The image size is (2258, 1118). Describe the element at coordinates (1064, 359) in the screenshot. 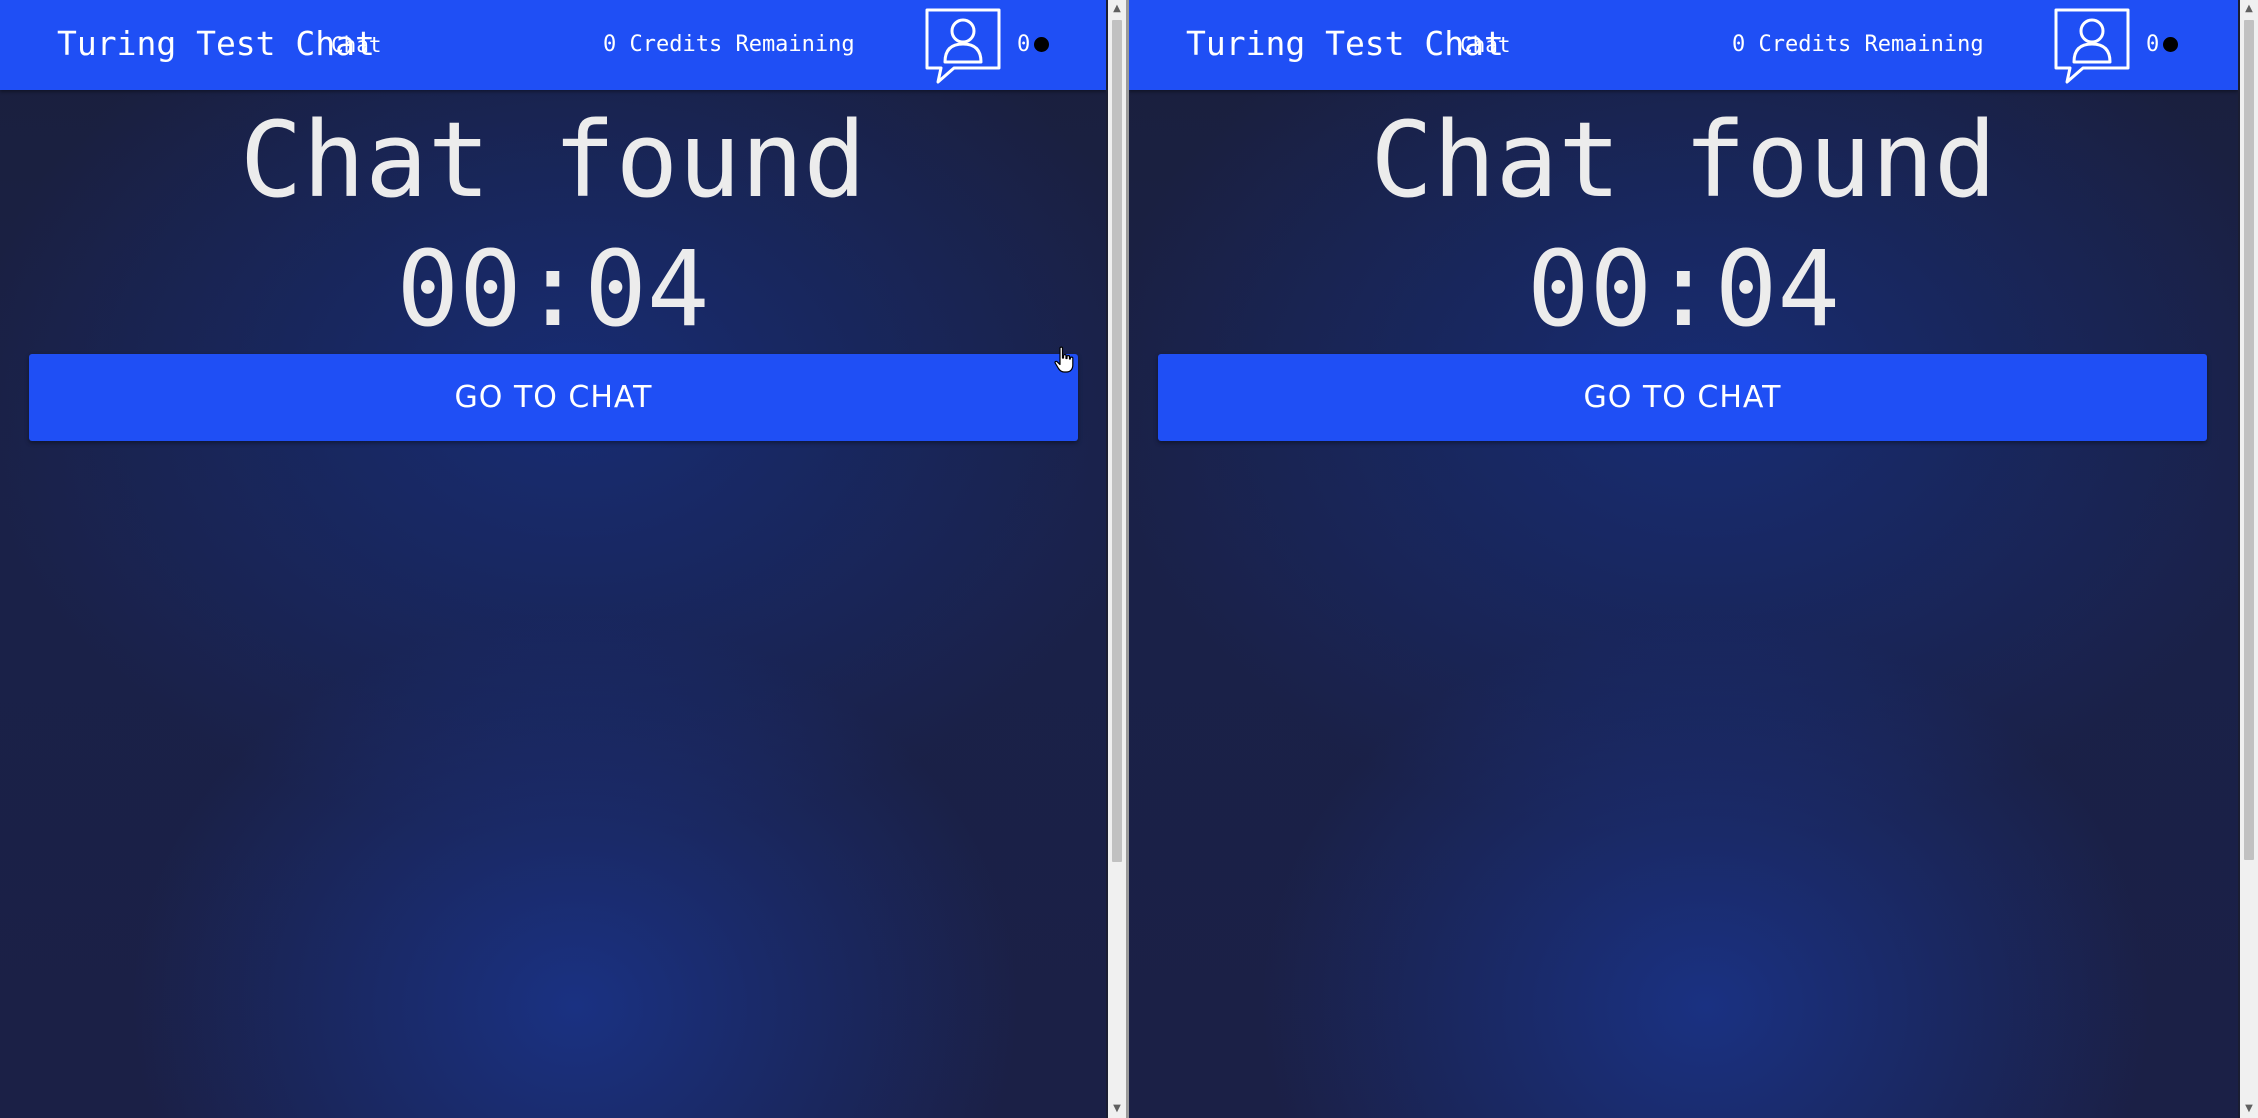

I see `hand-pointer-cursor-icon` at that location.